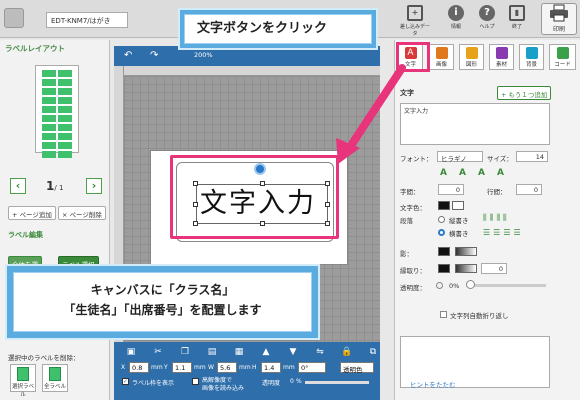 Image resolution: width=580 pixels, height=400 pixels. What do you see at coordinates (212, 352) in the screenshot?
I see `paste-icon: ▤` at bounding box center [212, 352].